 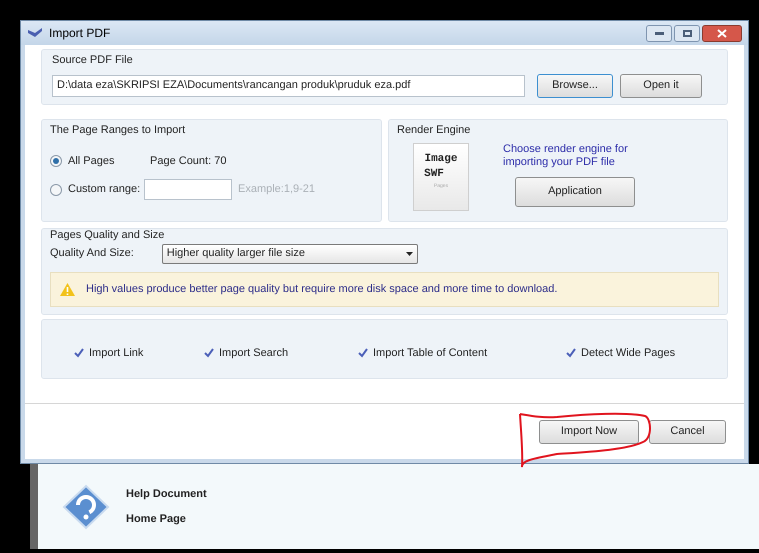 What do you see at coordinates (166, 519) in the screenshot?
I see `help-link: Home Page` at bounding box center [166, 519].